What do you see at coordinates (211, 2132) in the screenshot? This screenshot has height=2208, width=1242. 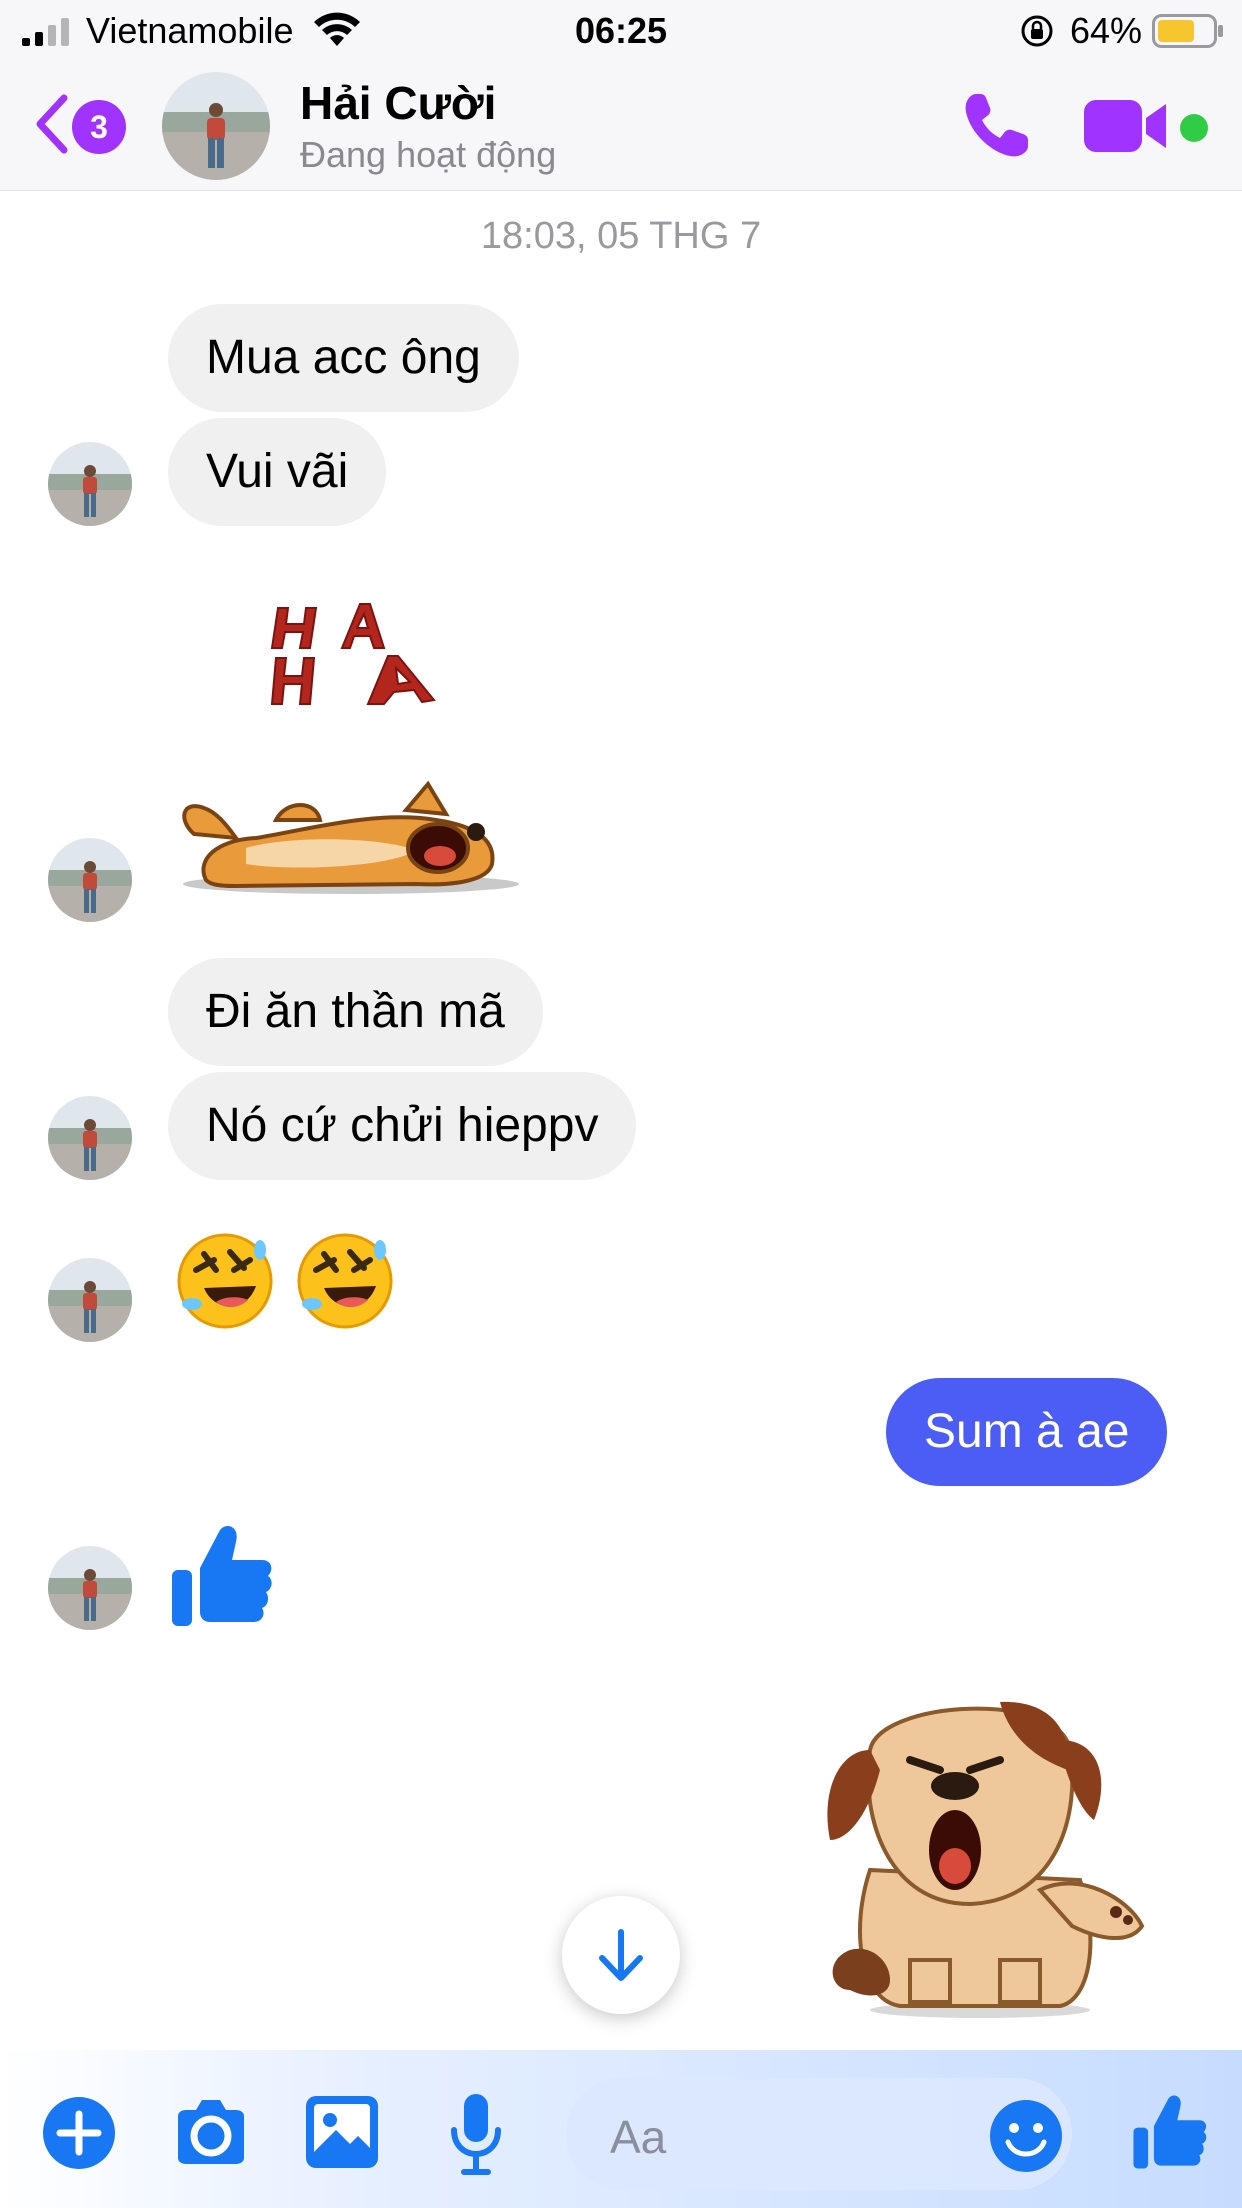 I see `camera-icon` at bounding box center [211, 2132].